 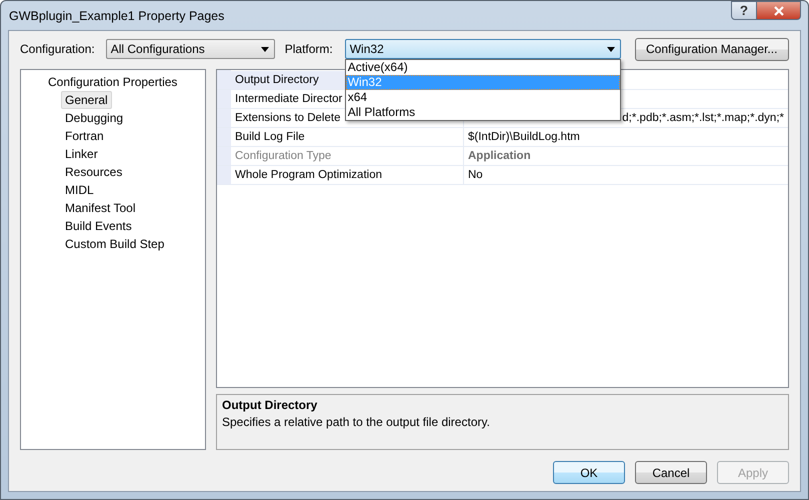 I want to click on tree-item: Manifest Tool, so click(x=100, y=208).